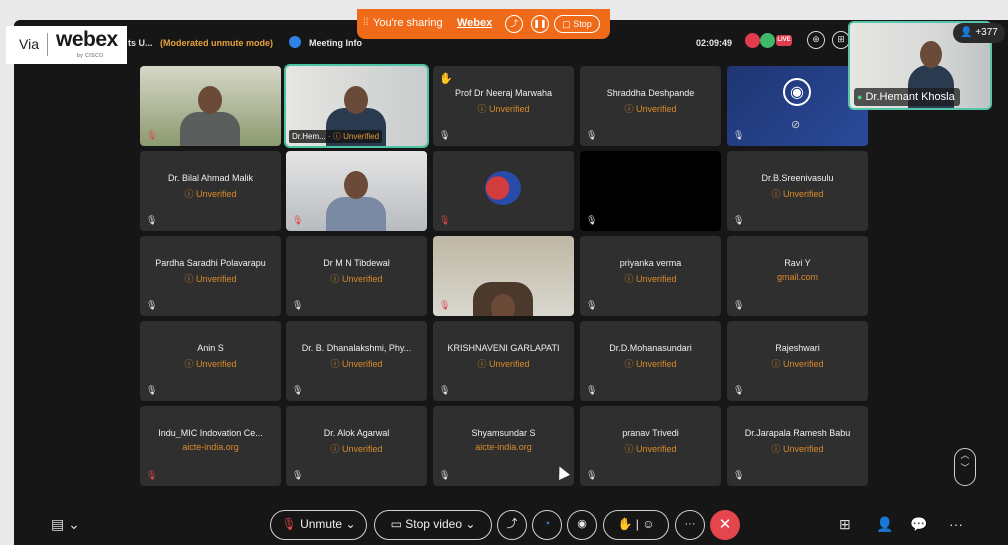  I want to click on grip-icon: ⁞⁞, so click(366, 22).